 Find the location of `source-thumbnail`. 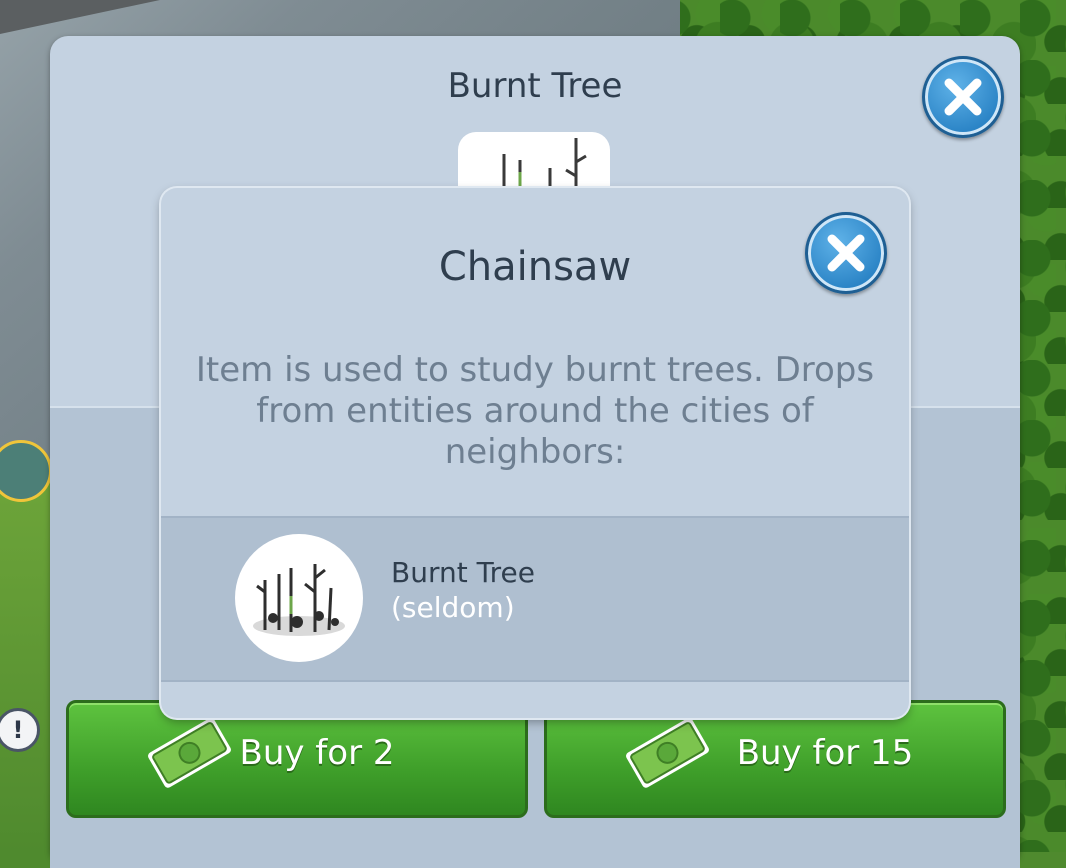

source-thumbnail is located at coordinates (299, 598).